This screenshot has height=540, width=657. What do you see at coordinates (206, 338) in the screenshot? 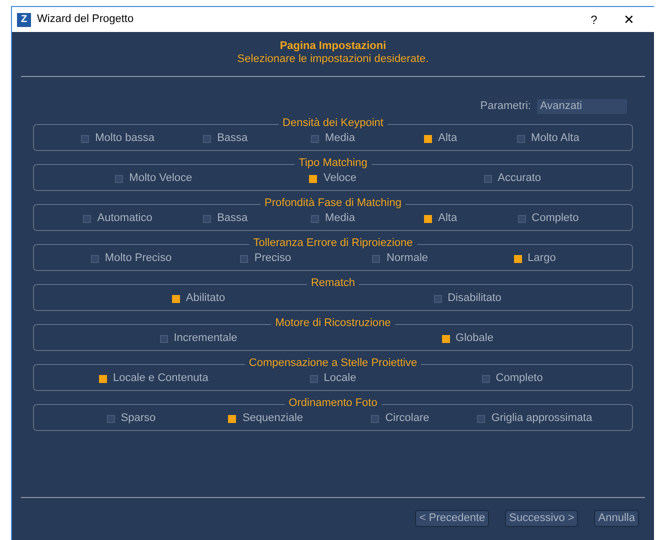
I see `option-label: Incrementale` at bounding box center [206, 338].